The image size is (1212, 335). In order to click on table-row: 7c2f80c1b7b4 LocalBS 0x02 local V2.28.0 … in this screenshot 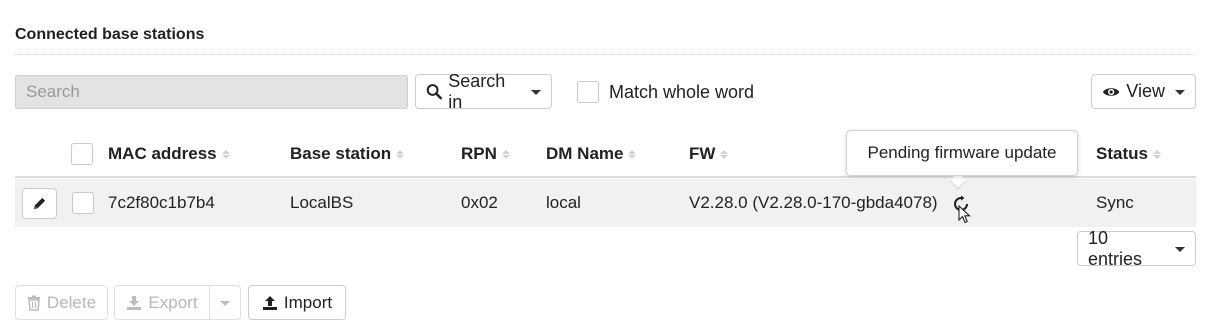, I will do `click(605, 203)`.